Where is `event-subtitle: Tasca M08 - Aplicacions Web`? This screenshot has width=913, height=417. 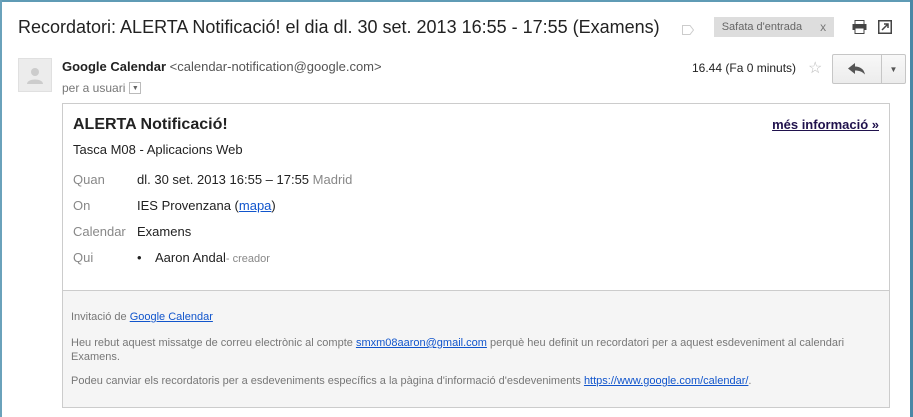 event-subtitle: Tasca M08 - Aplicacions Web is located at coordinates (158, 149).